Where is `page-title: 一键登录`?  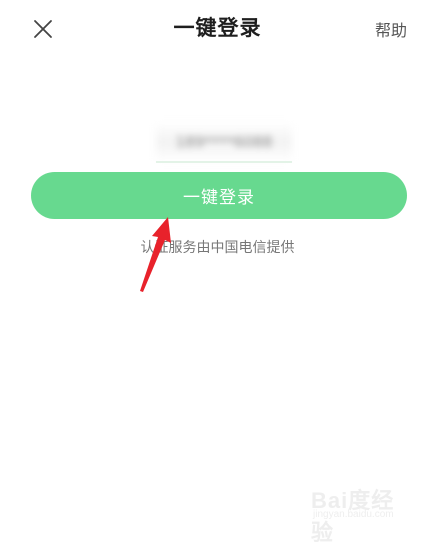
page-title: 一键登录 is located at coordinates (217, 28).